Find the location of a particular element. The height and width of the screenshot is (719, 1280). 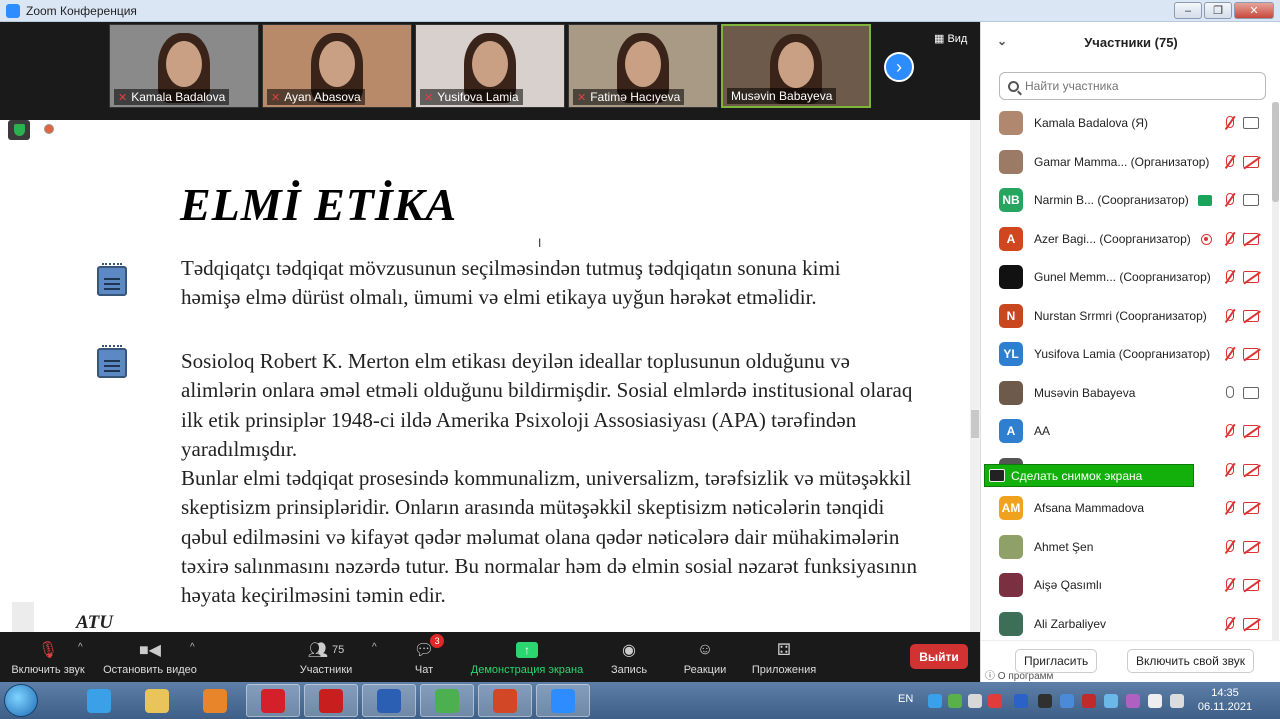

record-button: ◉ Запись is located at coordinates (629, 657).